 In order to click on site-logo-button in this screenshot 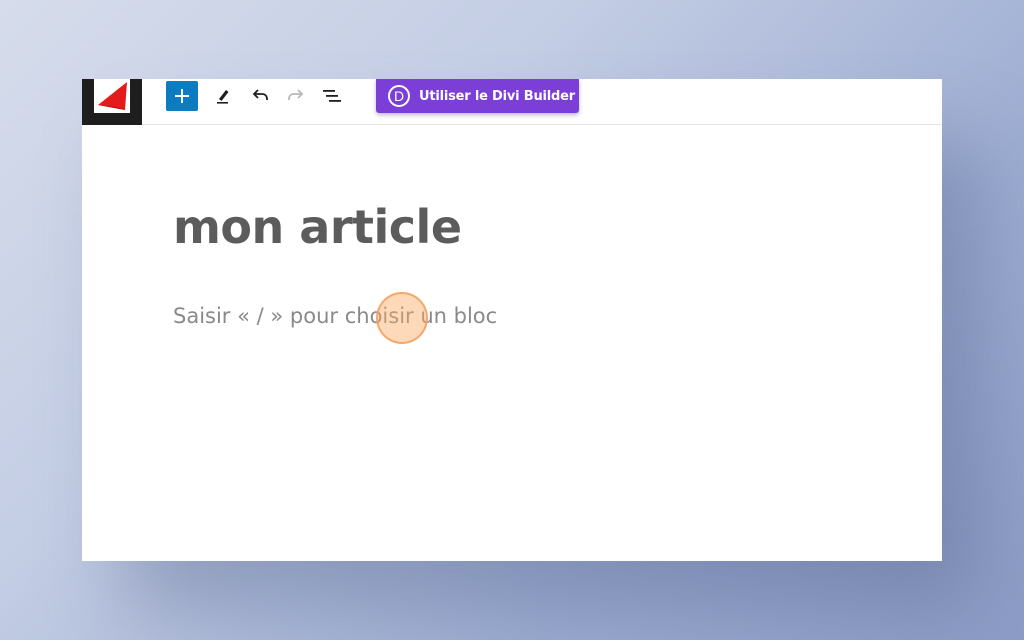, I will do `click(112, 102)`.